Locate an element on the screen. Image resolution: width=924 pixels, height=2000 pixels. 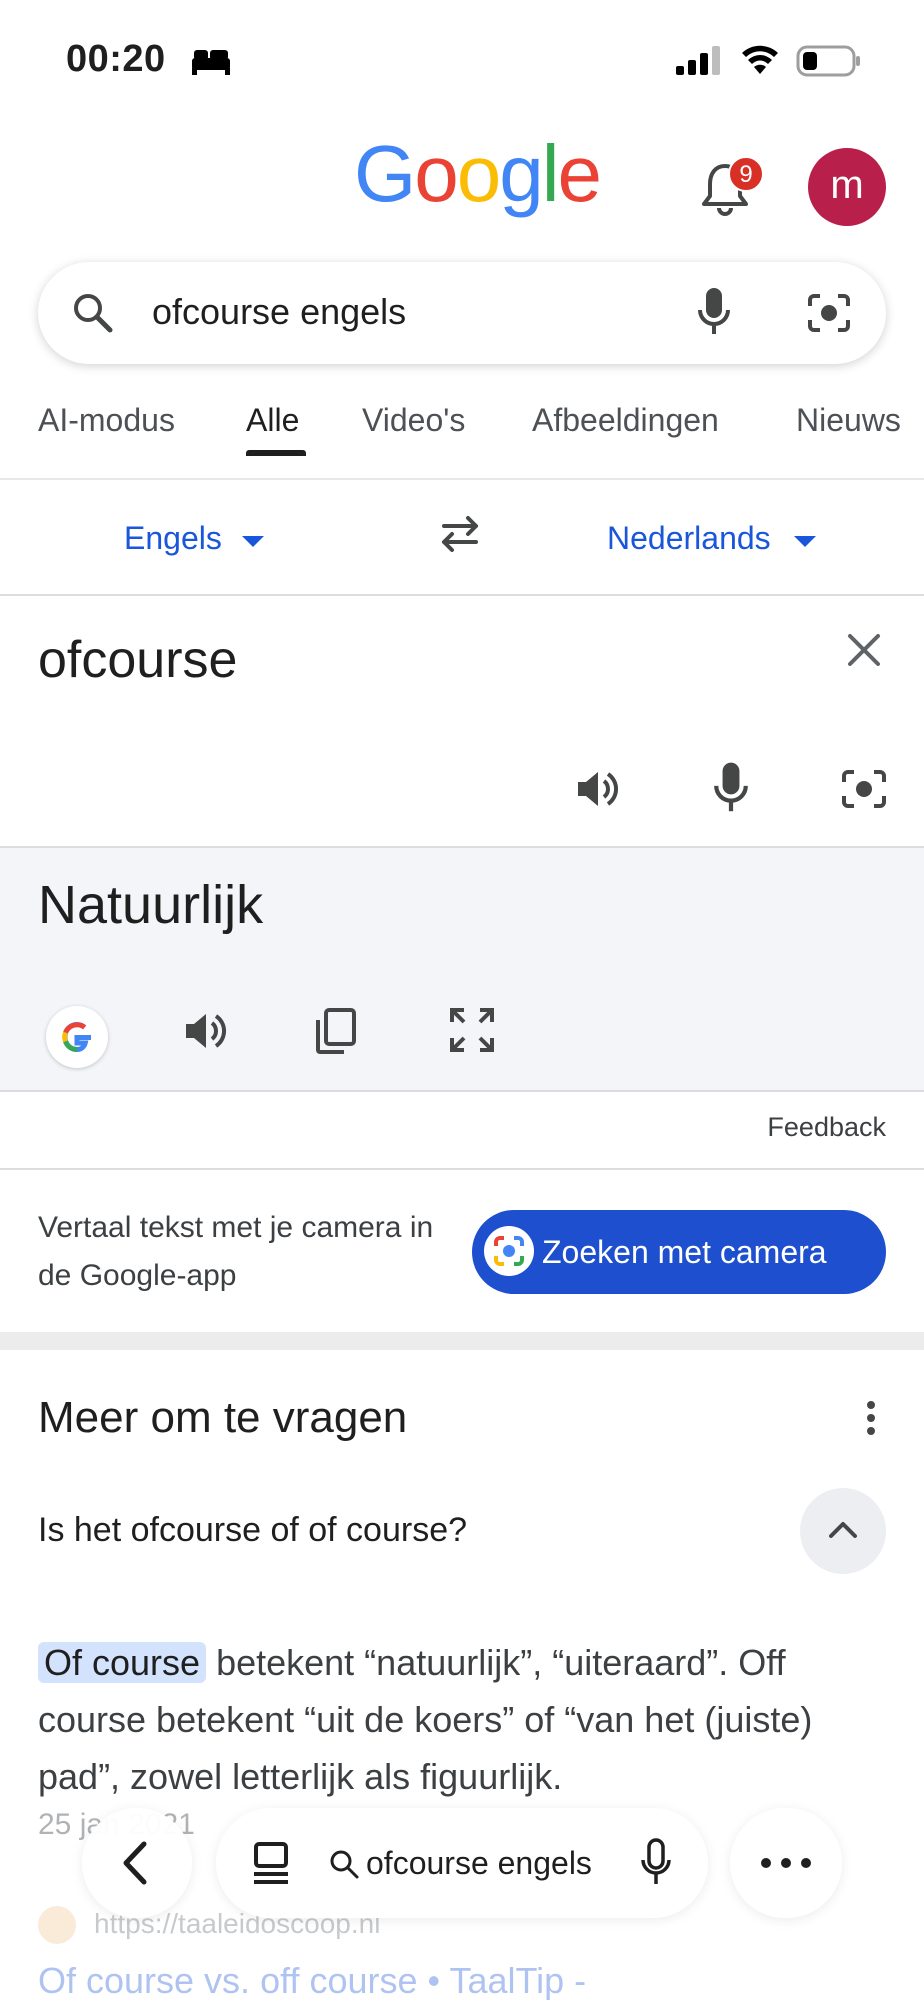
tab-afbeeldingen: Afbeeldingen is located at coordinates (625, 420).